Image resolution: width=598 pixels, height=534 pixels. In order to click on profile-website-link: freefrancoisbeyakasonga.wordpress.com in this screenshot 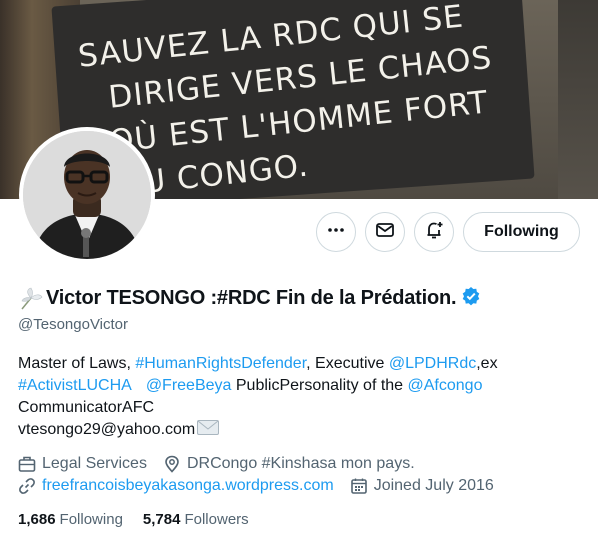, I will do `click(188, 486)`.